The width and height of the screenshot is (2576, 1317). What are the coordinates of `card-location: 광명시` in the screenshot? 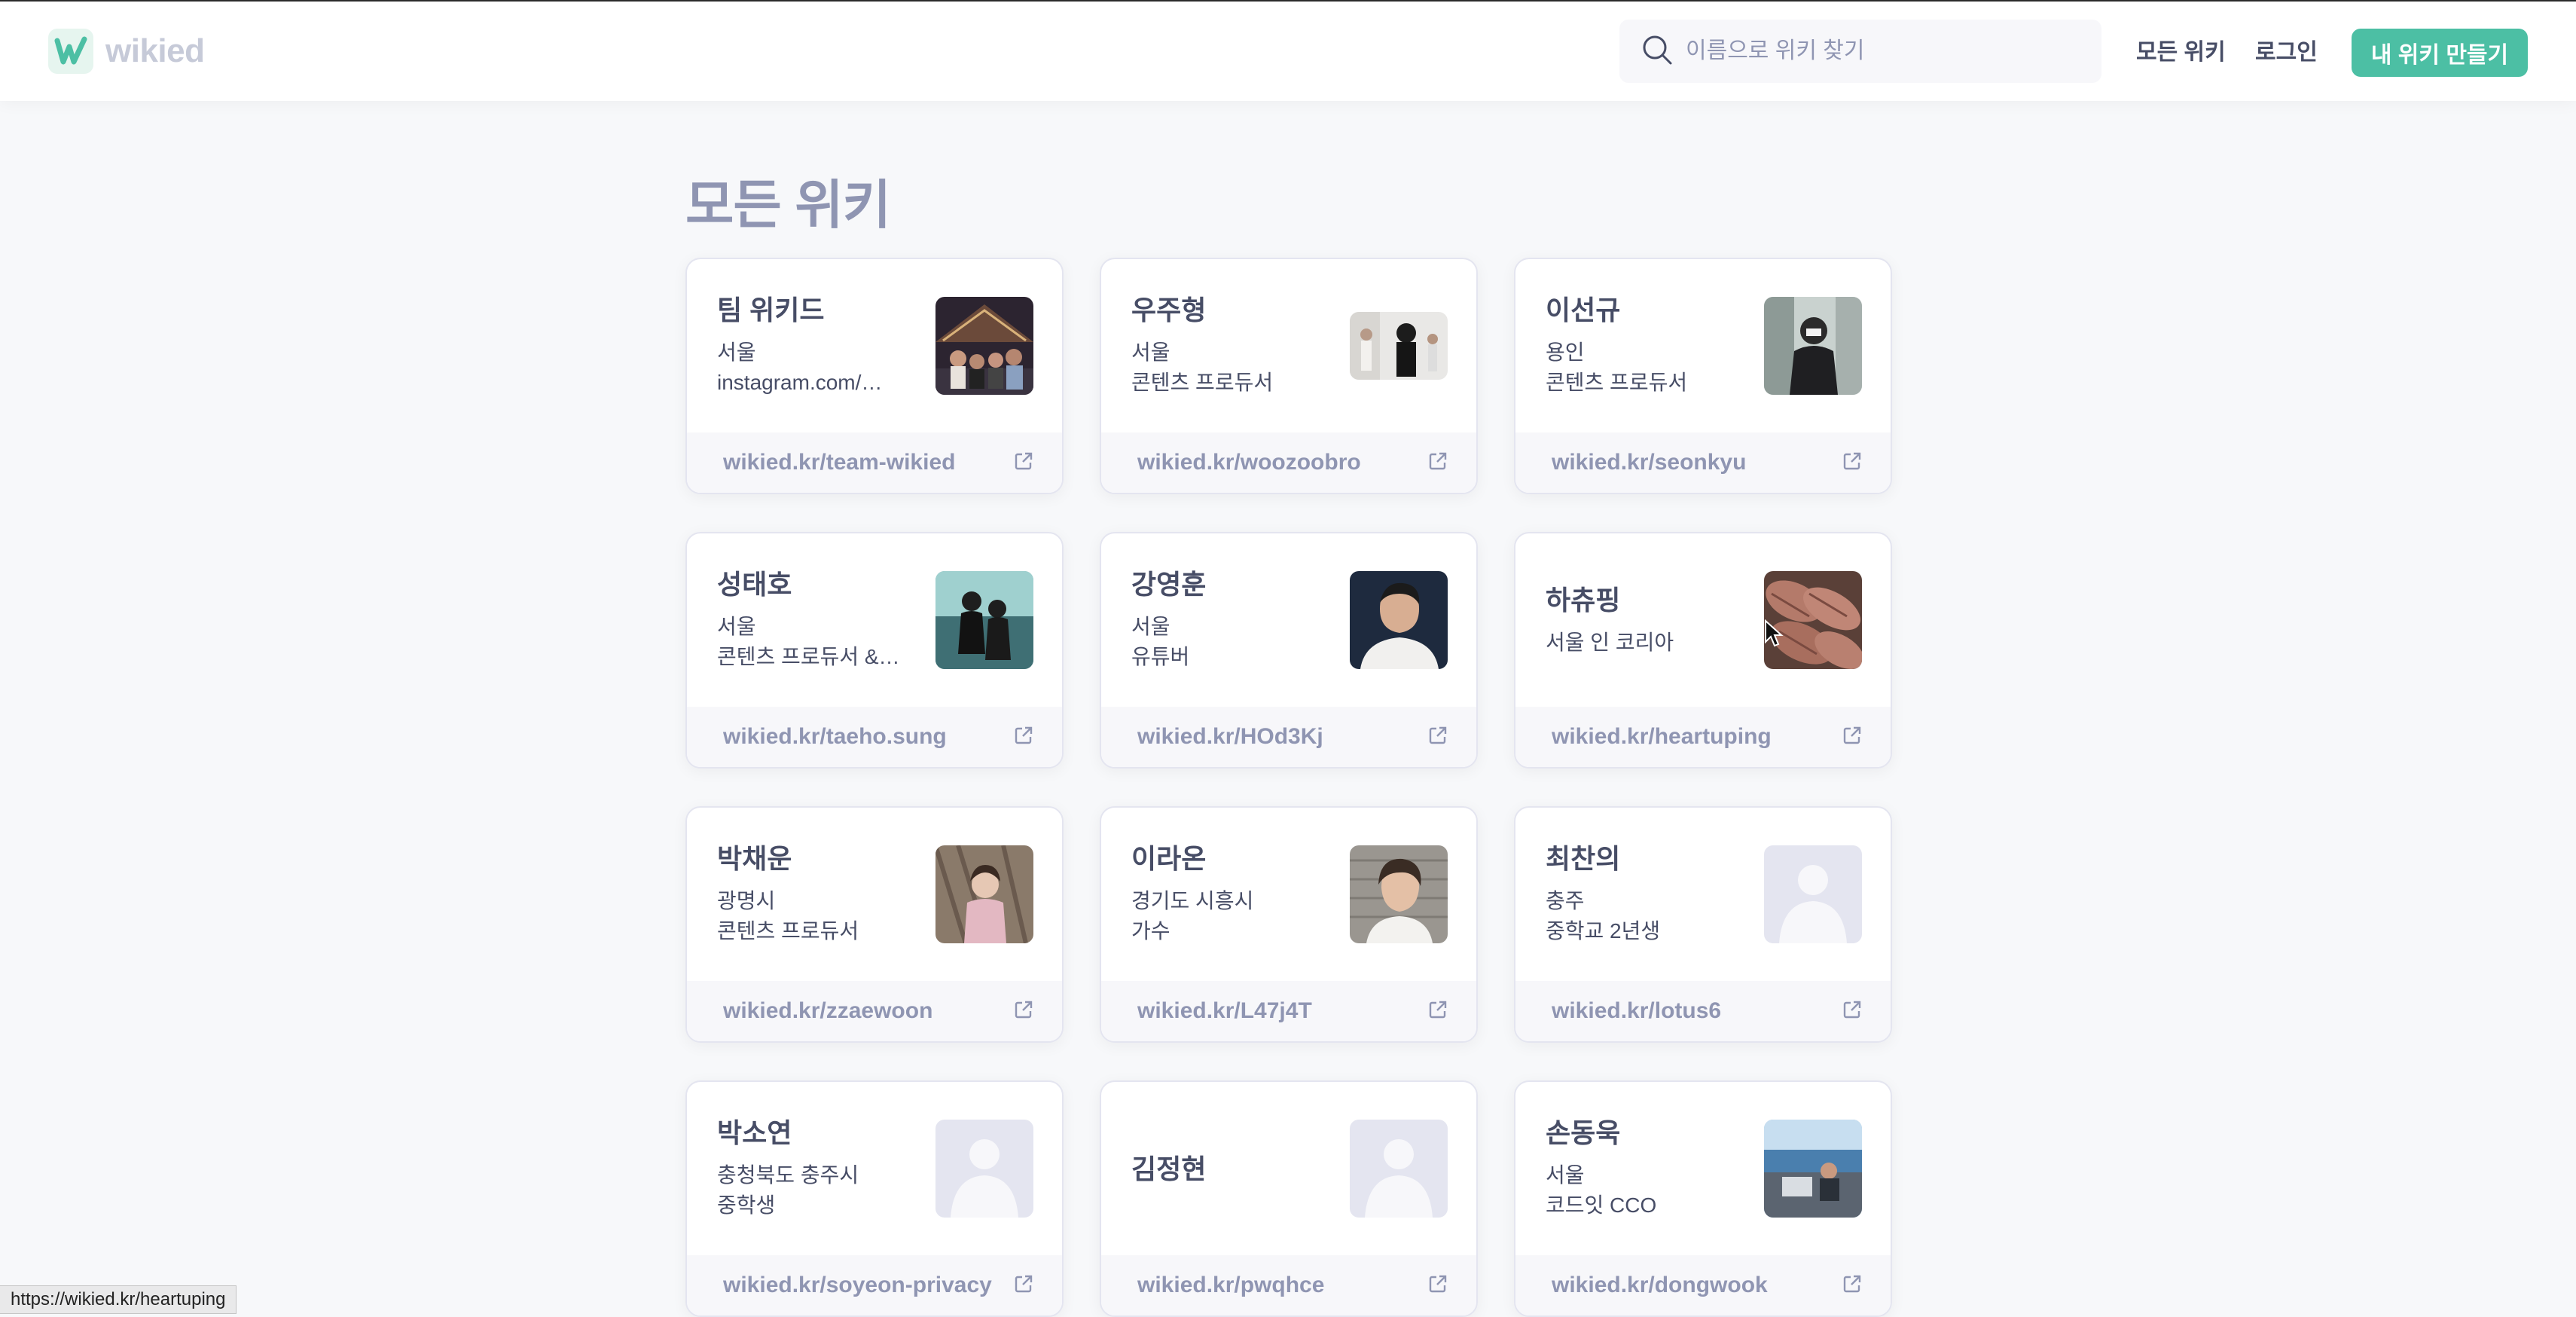 It's located at (747, 900).